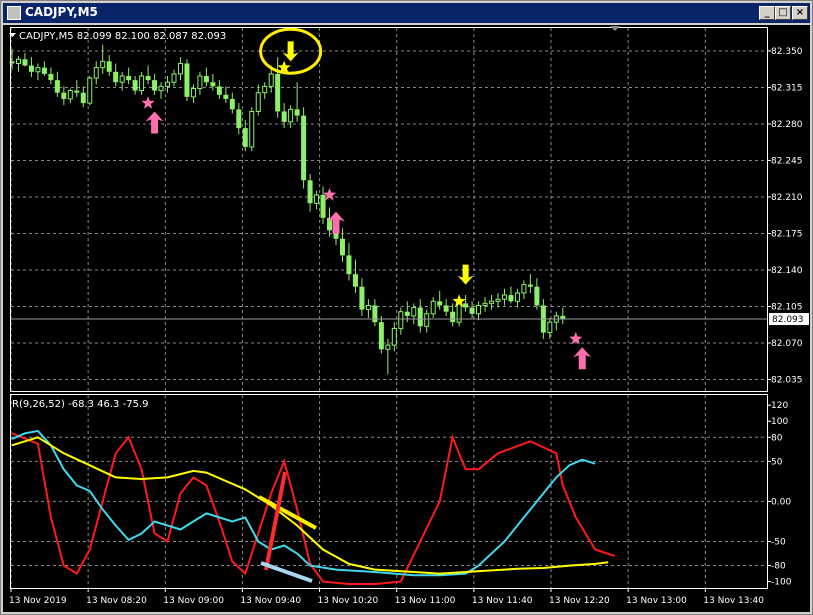 This screenshot has height=615, width=813. Describe the element at coordinates (193, 601) in the screenshot. I see `time-tick-label: 13 Nov 09:00` at that location.